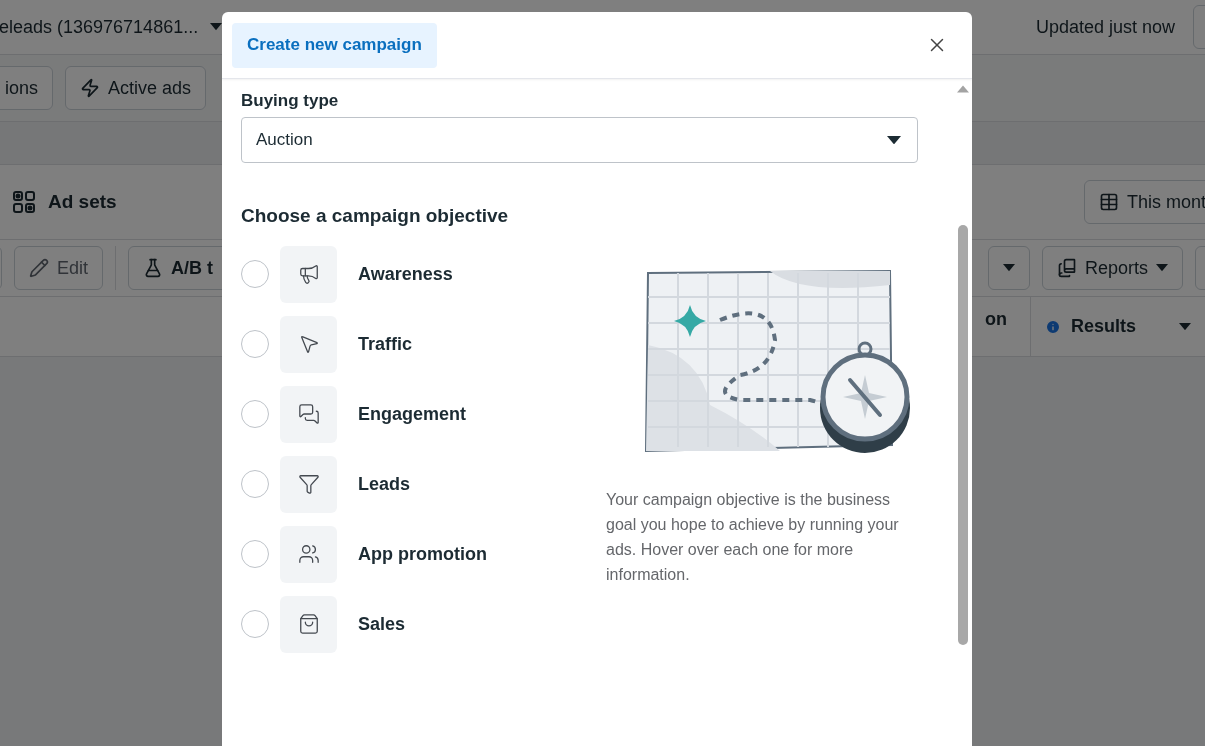  I want to click on grid-icon, so click(24, 202).